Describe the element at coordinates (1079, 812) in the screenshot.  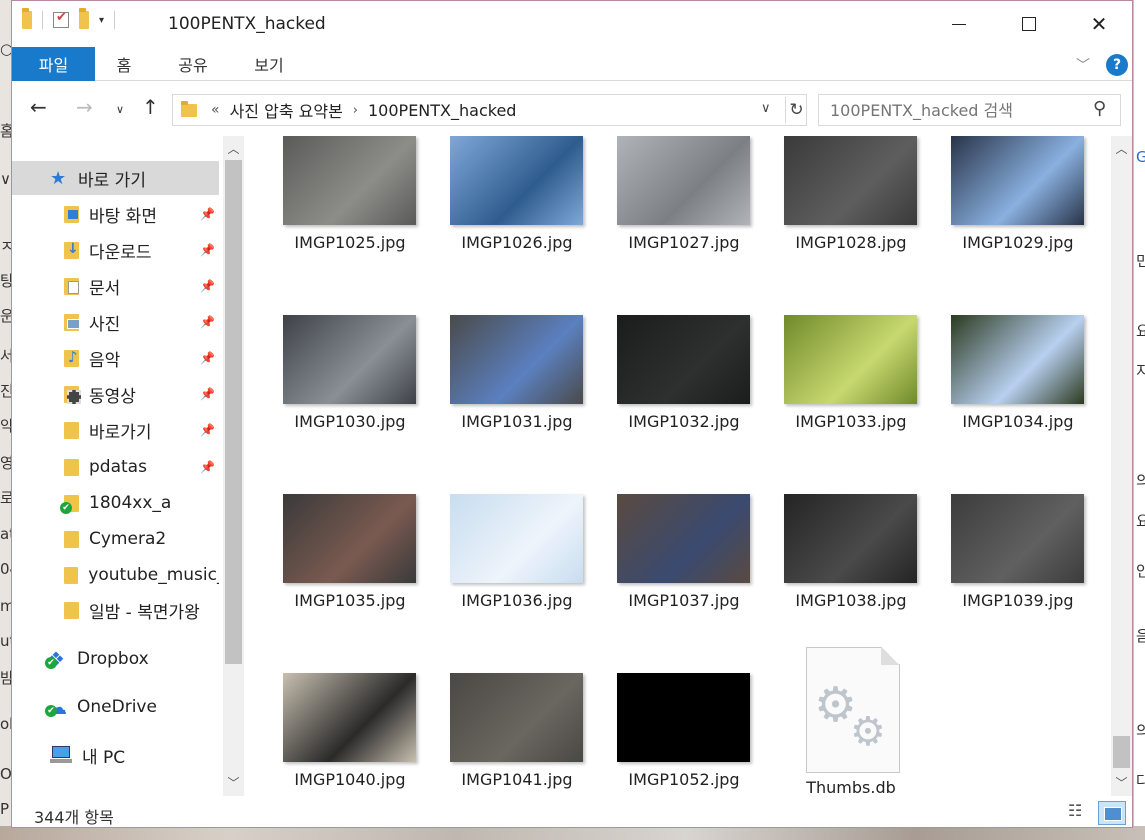
I see `details-view-icon: ☷` at that location.